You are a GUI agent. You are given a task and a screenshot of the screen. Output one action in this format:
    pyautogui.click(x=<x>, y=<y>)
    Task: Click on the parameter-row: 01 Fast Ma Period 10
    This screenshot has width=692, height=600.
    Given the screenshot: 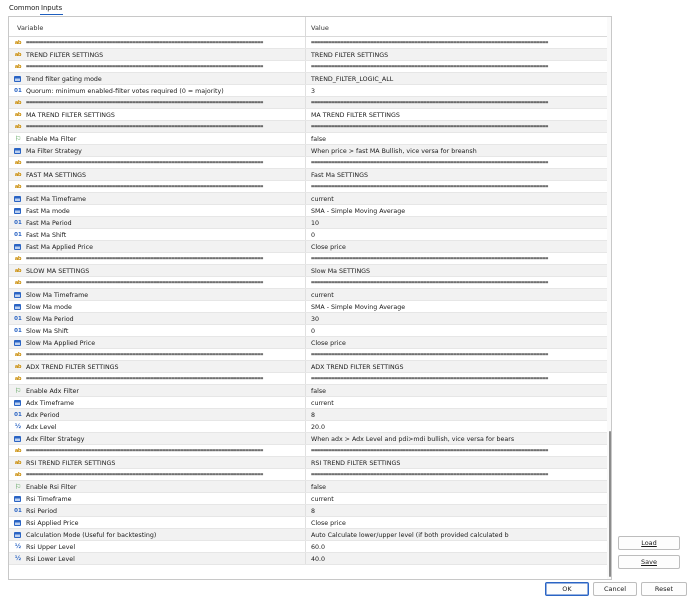 What is the action you would take?
    pyautogui.click(x=308, y=223)
    